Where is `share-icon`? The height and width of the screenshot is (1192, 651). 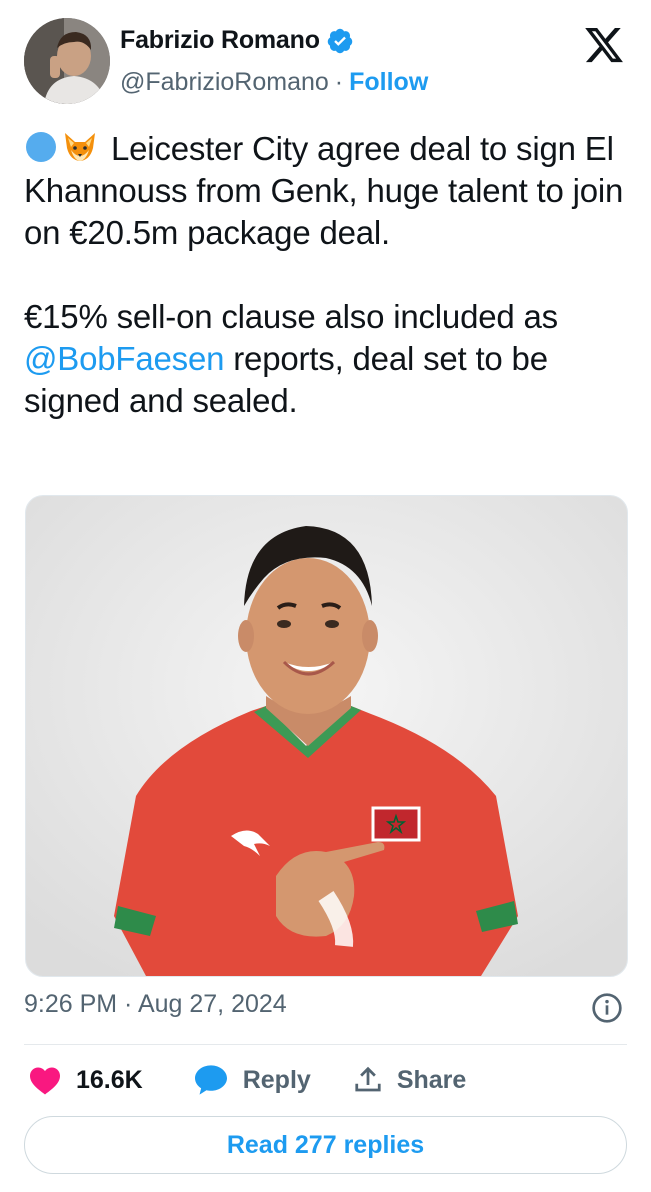
share-icon is located at coordinates (368, 1079).